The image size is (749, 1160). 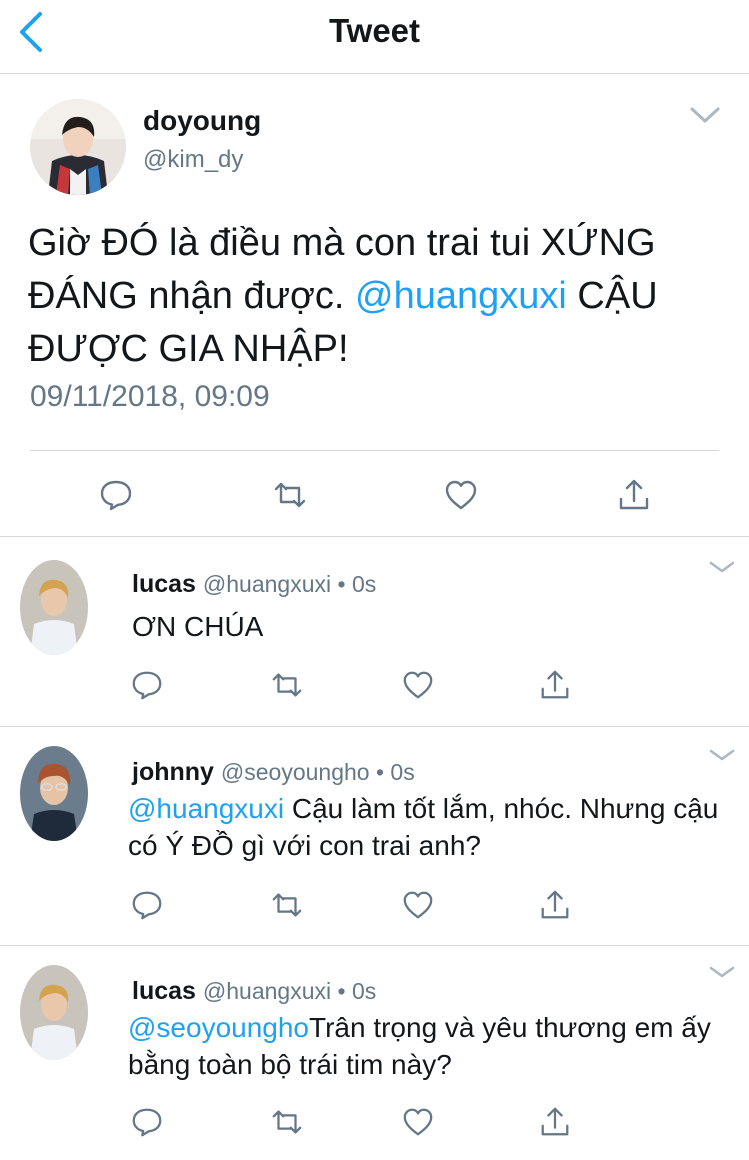 What do you see at coordinates (150, 396) in the screenshot?
I see `tweet-timestamp: 09/11/2018, 09:09` at bounding box center [150, 396].